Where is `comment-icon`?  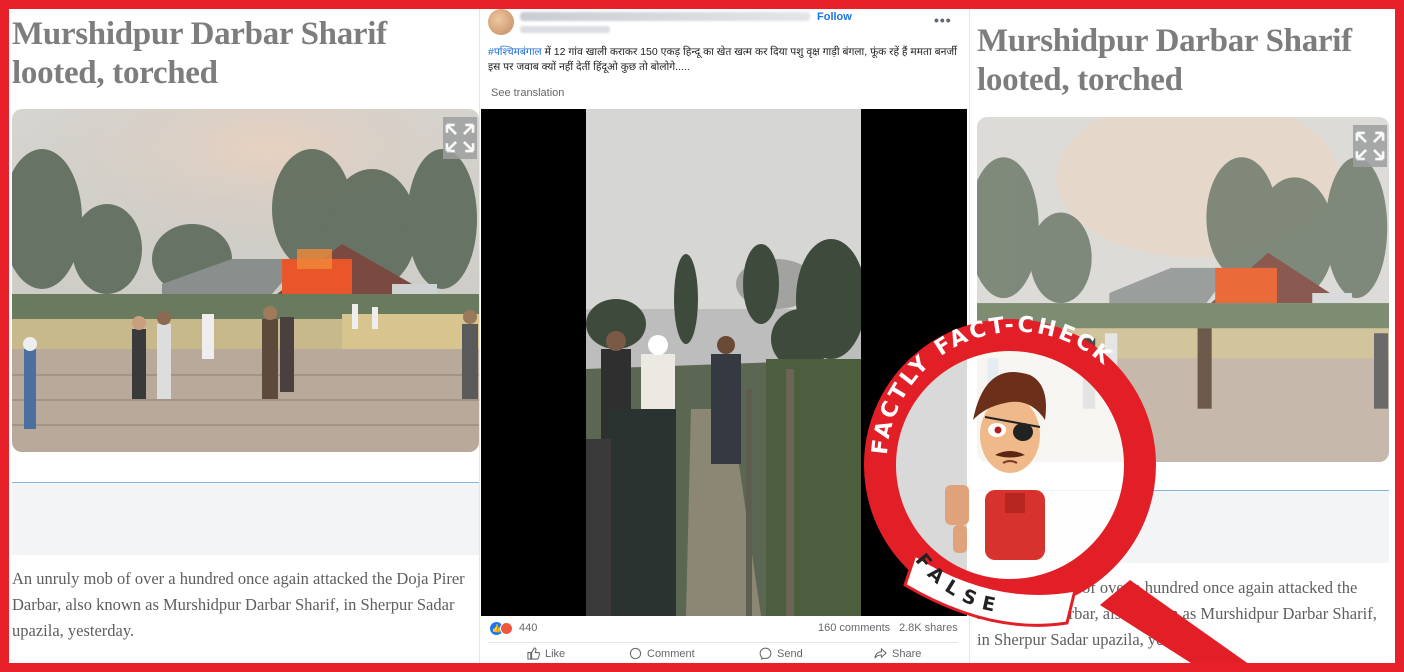 comment-icon is located at coordinates (635, 653).